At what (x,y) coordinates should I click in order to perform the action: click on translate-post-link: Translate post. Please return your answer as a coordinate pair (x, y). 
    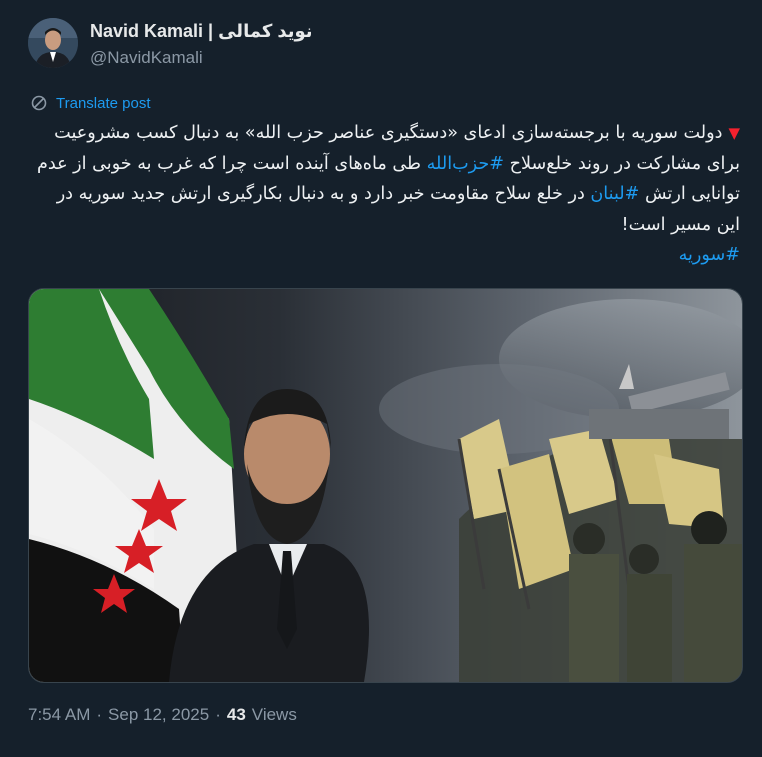
    Looking at the image, I should click on (90, 103).